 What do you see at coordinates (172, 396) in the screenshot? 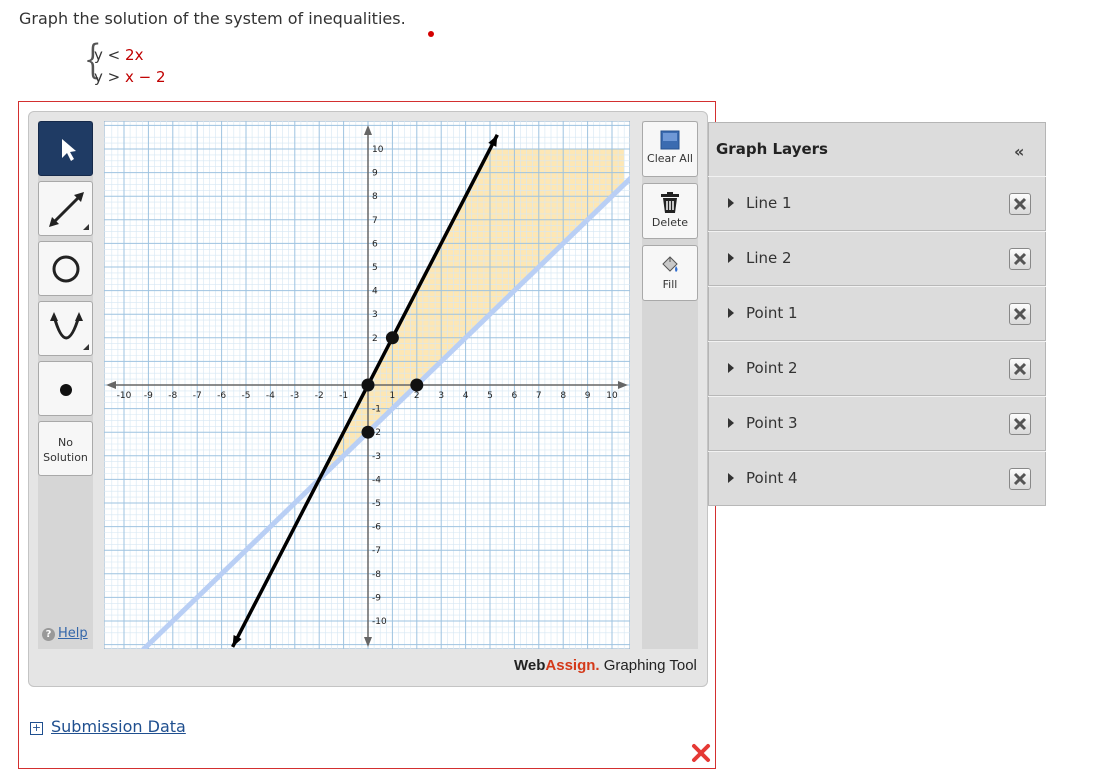
I see `x-tick-label: -8` at bounding box center [172, 396].